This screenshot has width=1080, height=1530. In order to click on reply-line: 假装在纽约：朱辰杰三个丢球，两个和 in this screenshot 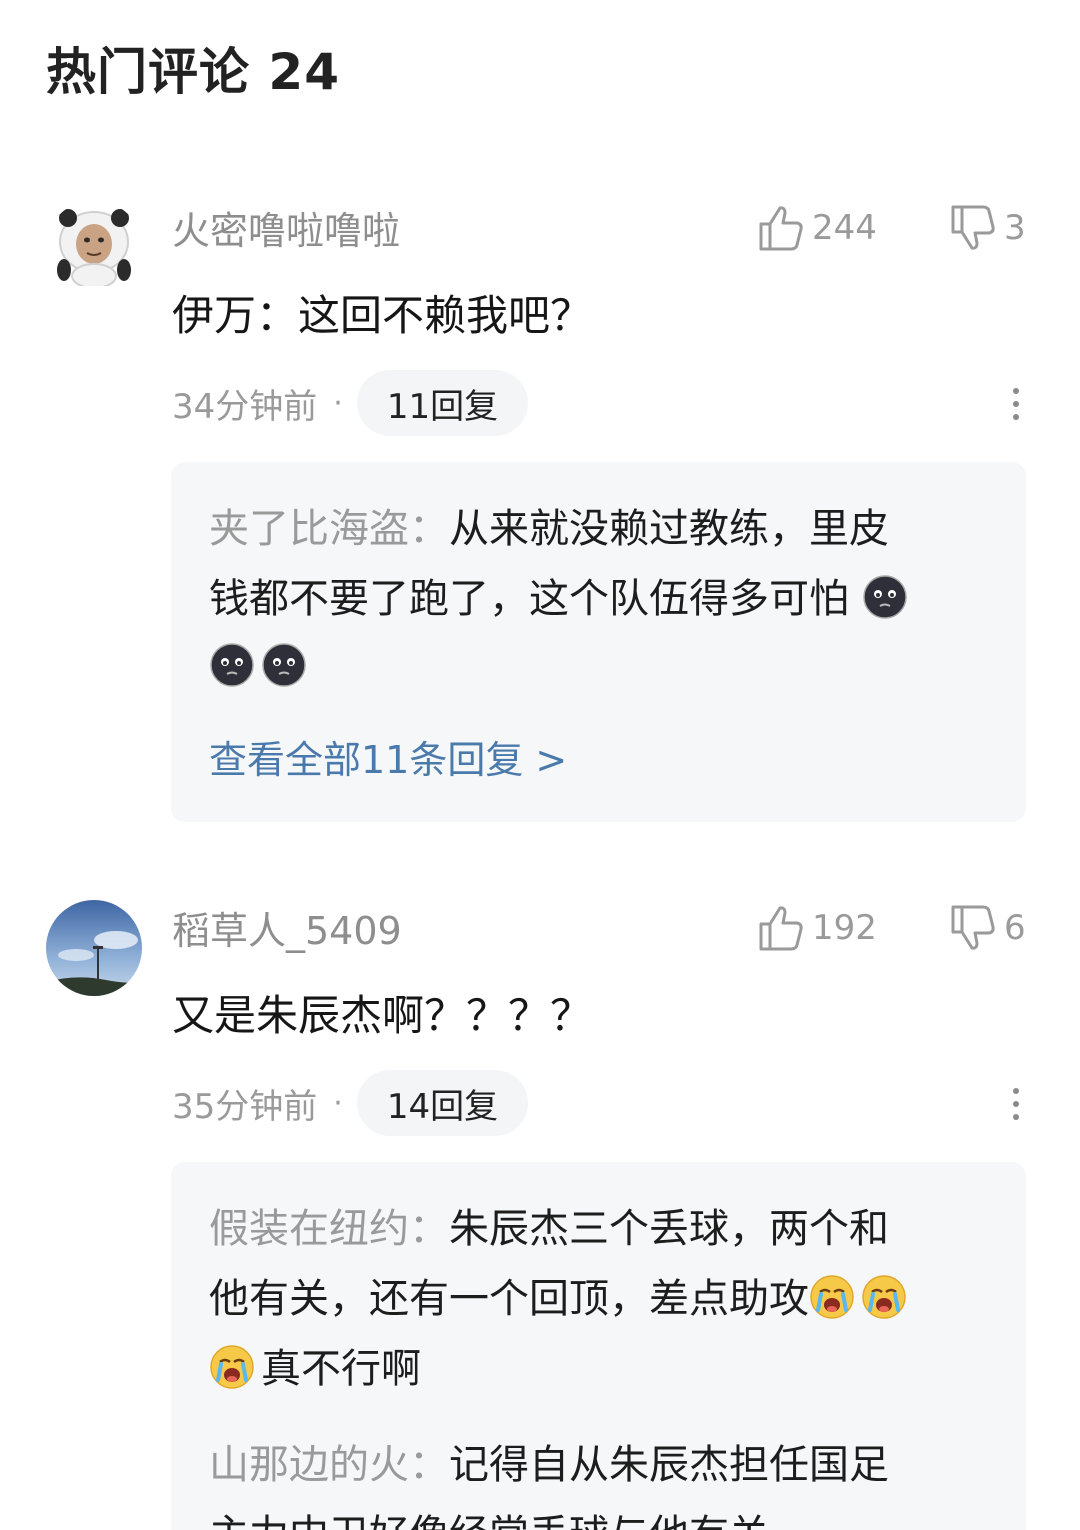, I will do `click(549, 1229)`.